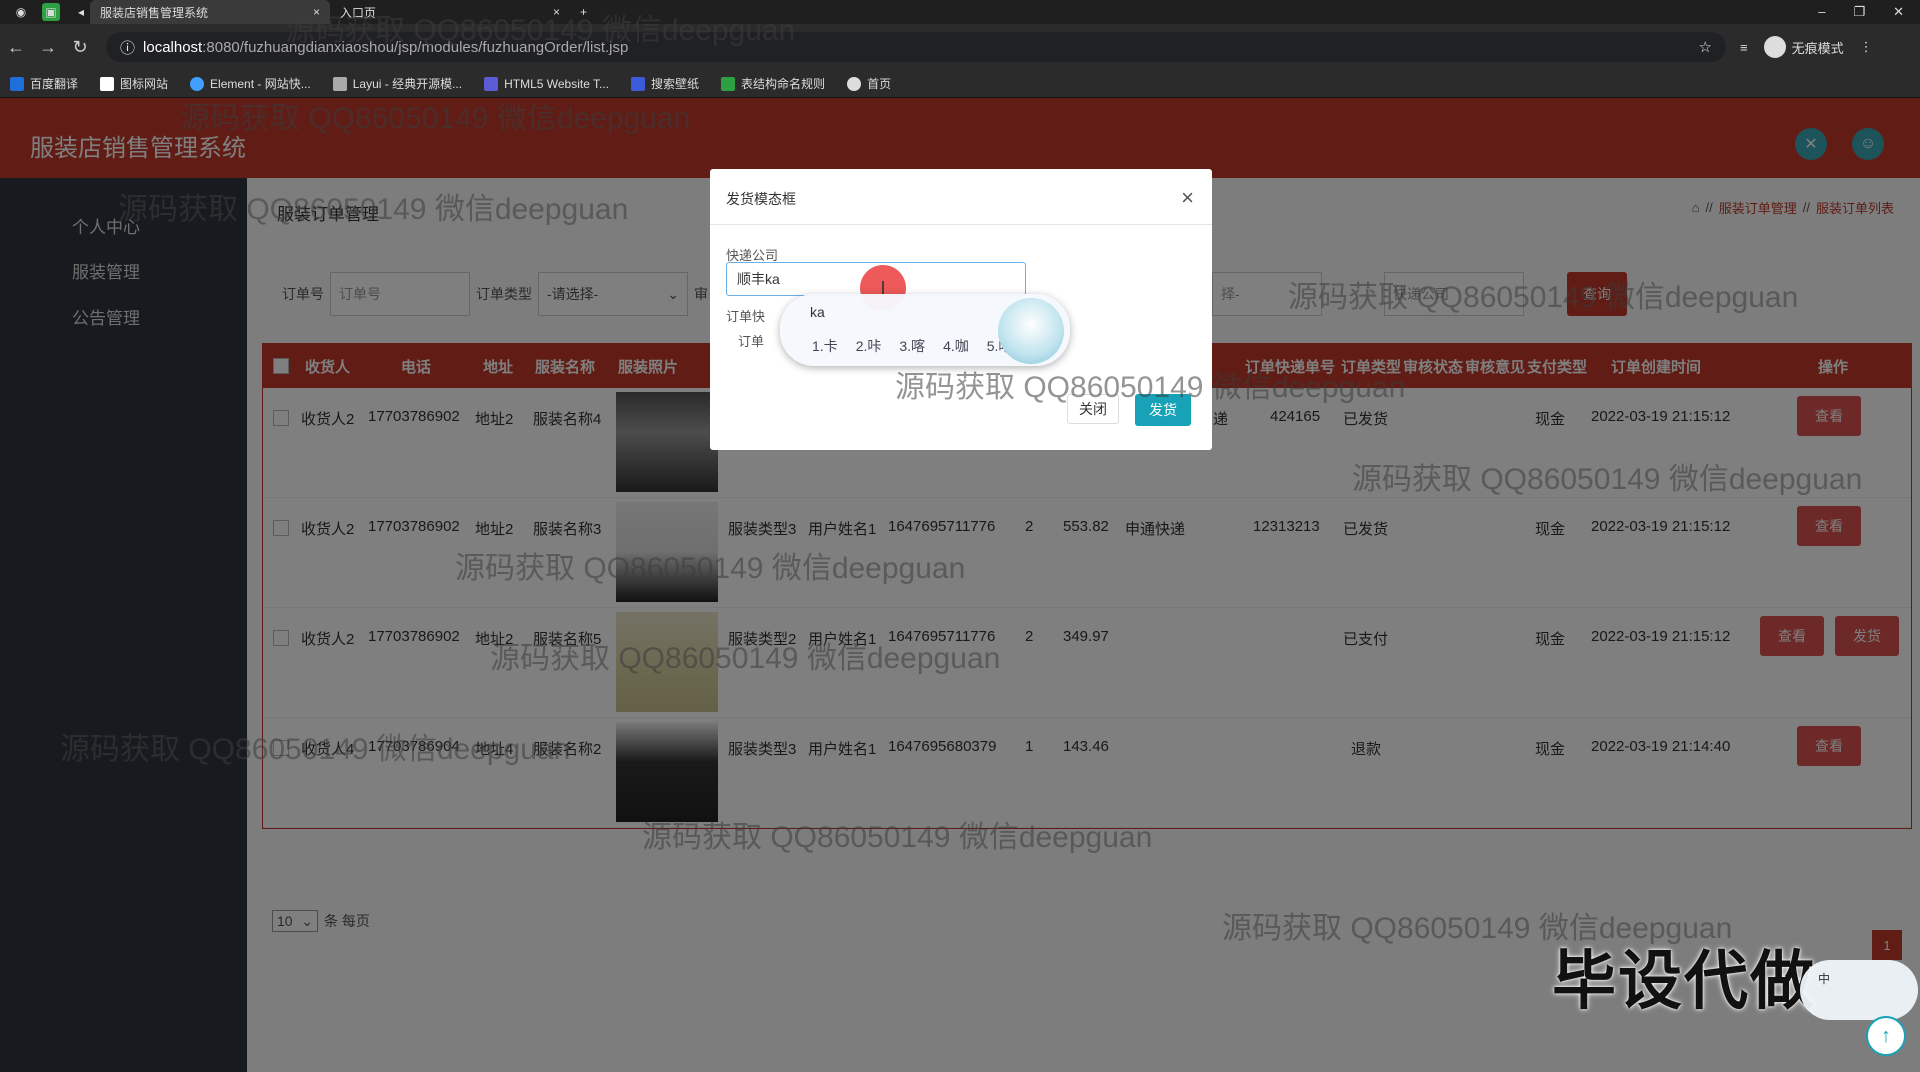 Image resolution: width=1920 pixels, height=1072 pixels. I want to click on audio-icon: ◂, so click(81, 12).